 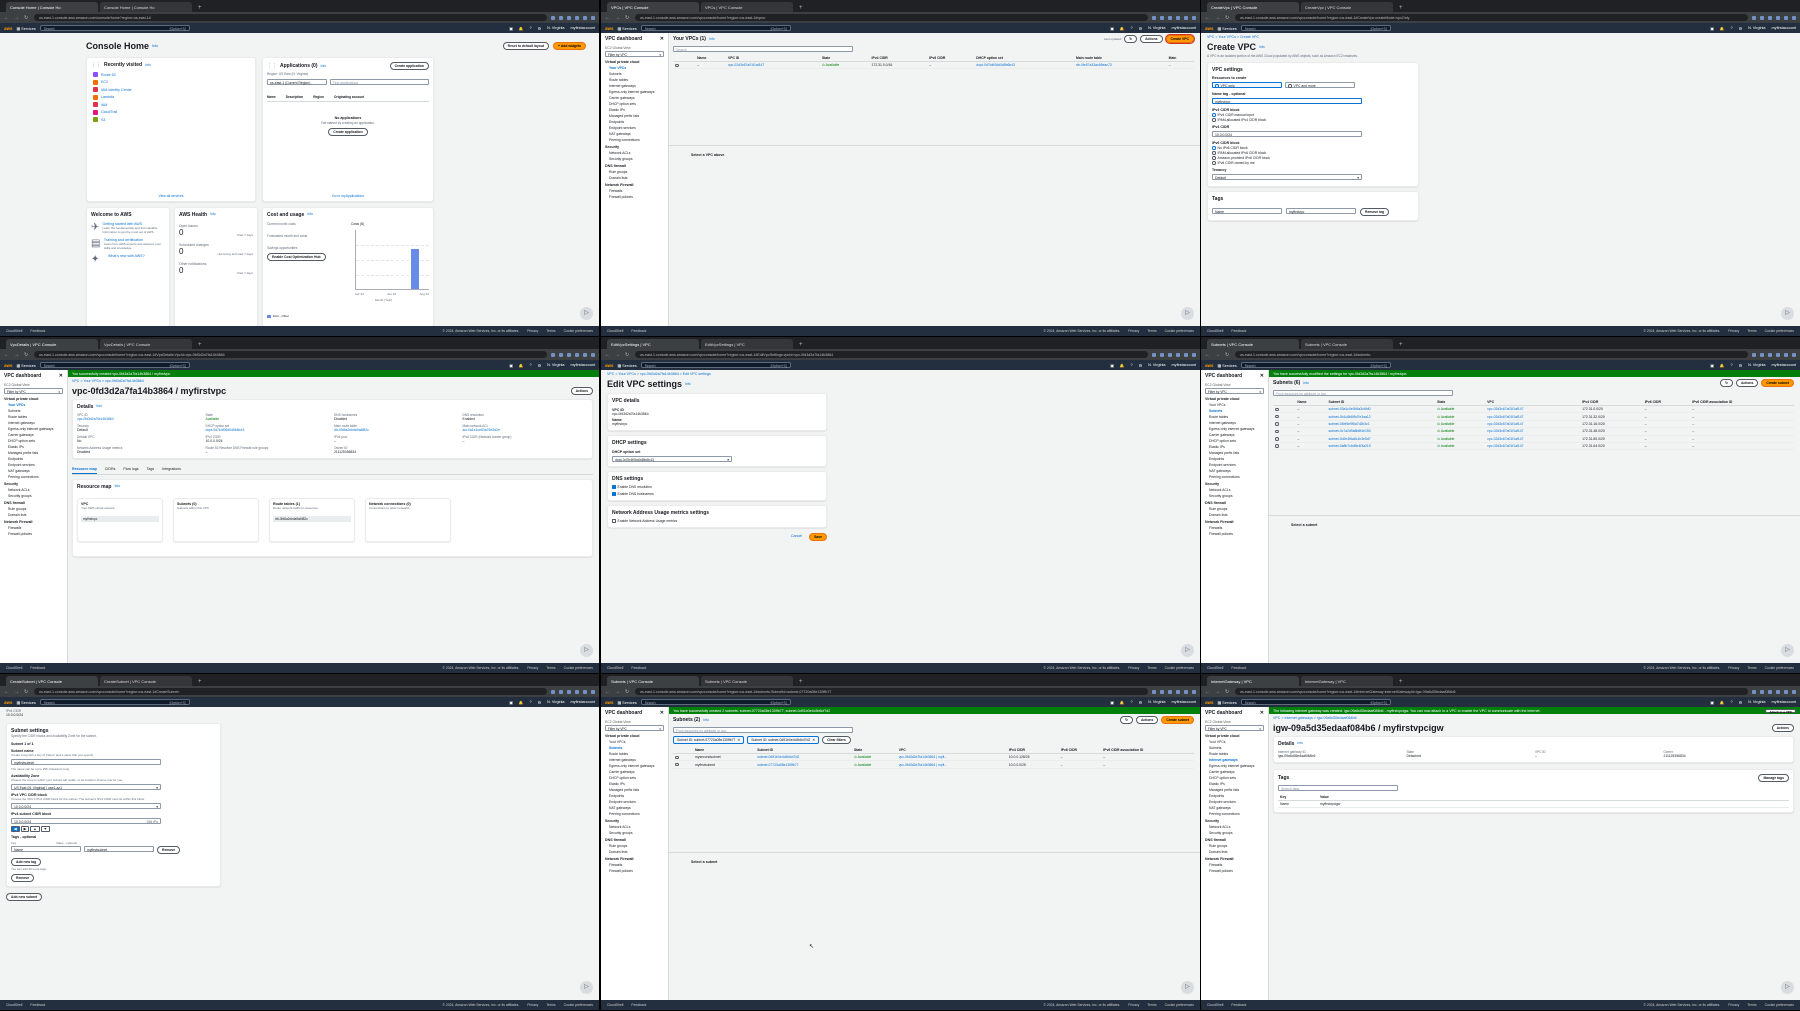 I want to click on vpc-cidr-select: 10.0.0.0/24 ▾, so click(x=86, y=806).